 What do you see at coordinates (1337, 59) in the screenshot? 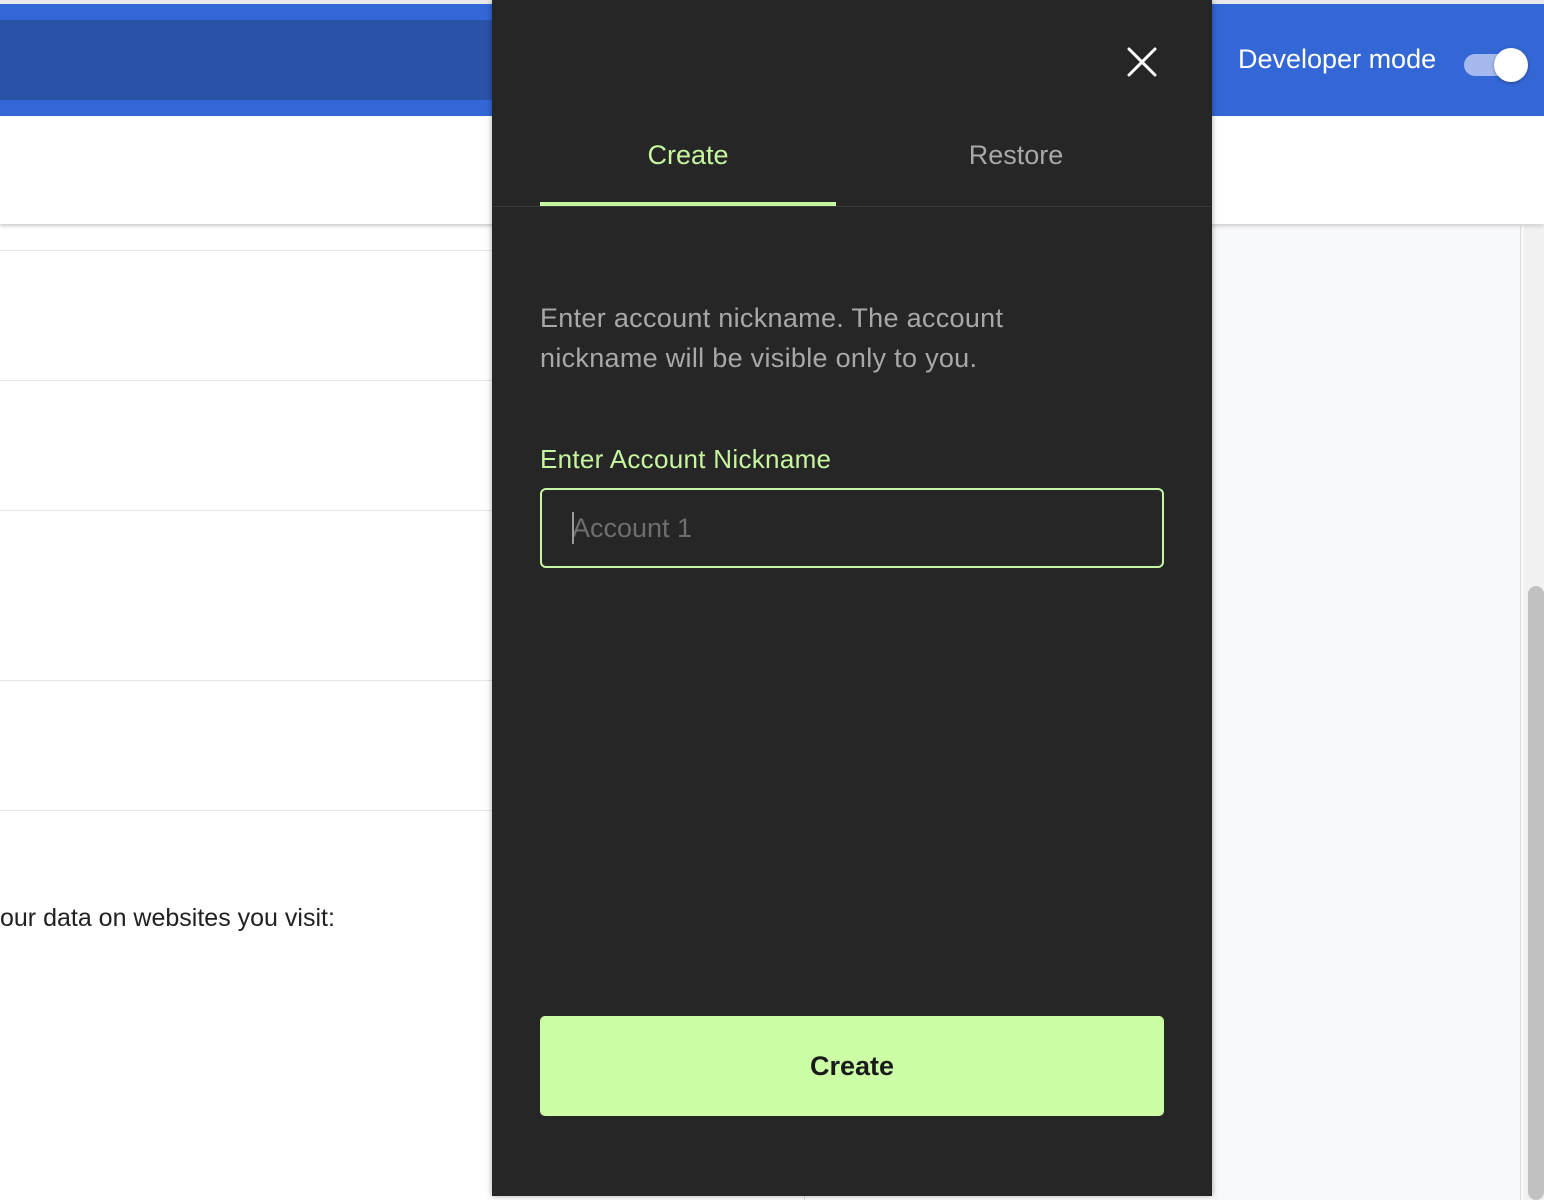
I see `developer-mode-label: Developer mode` at bounding box center [1337, 59].